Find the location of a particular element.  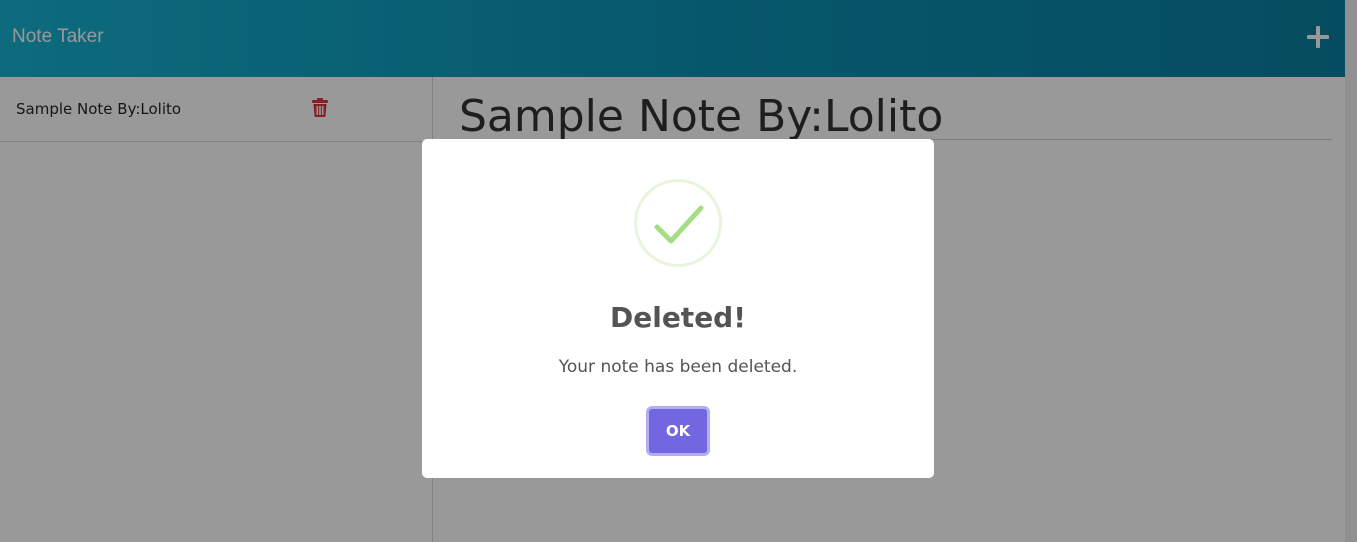

success-check-icon is located at coordinates (678, 223).